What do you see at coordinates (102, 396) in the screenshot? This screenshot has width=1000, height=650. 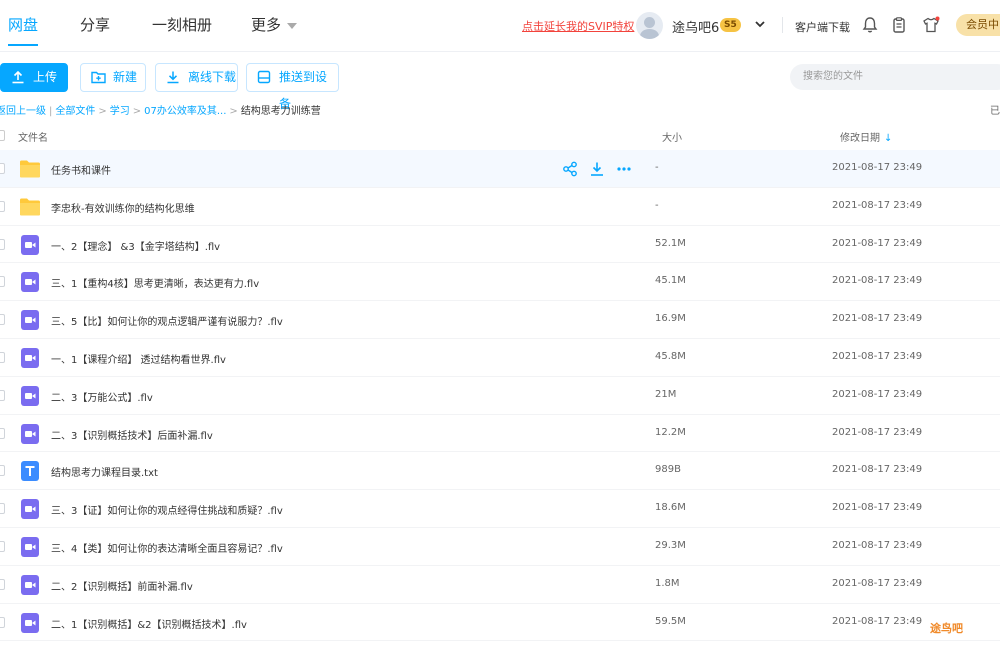 I see `file-name: 二、3【万能公式】.flv` at bounding box center [102, 396].